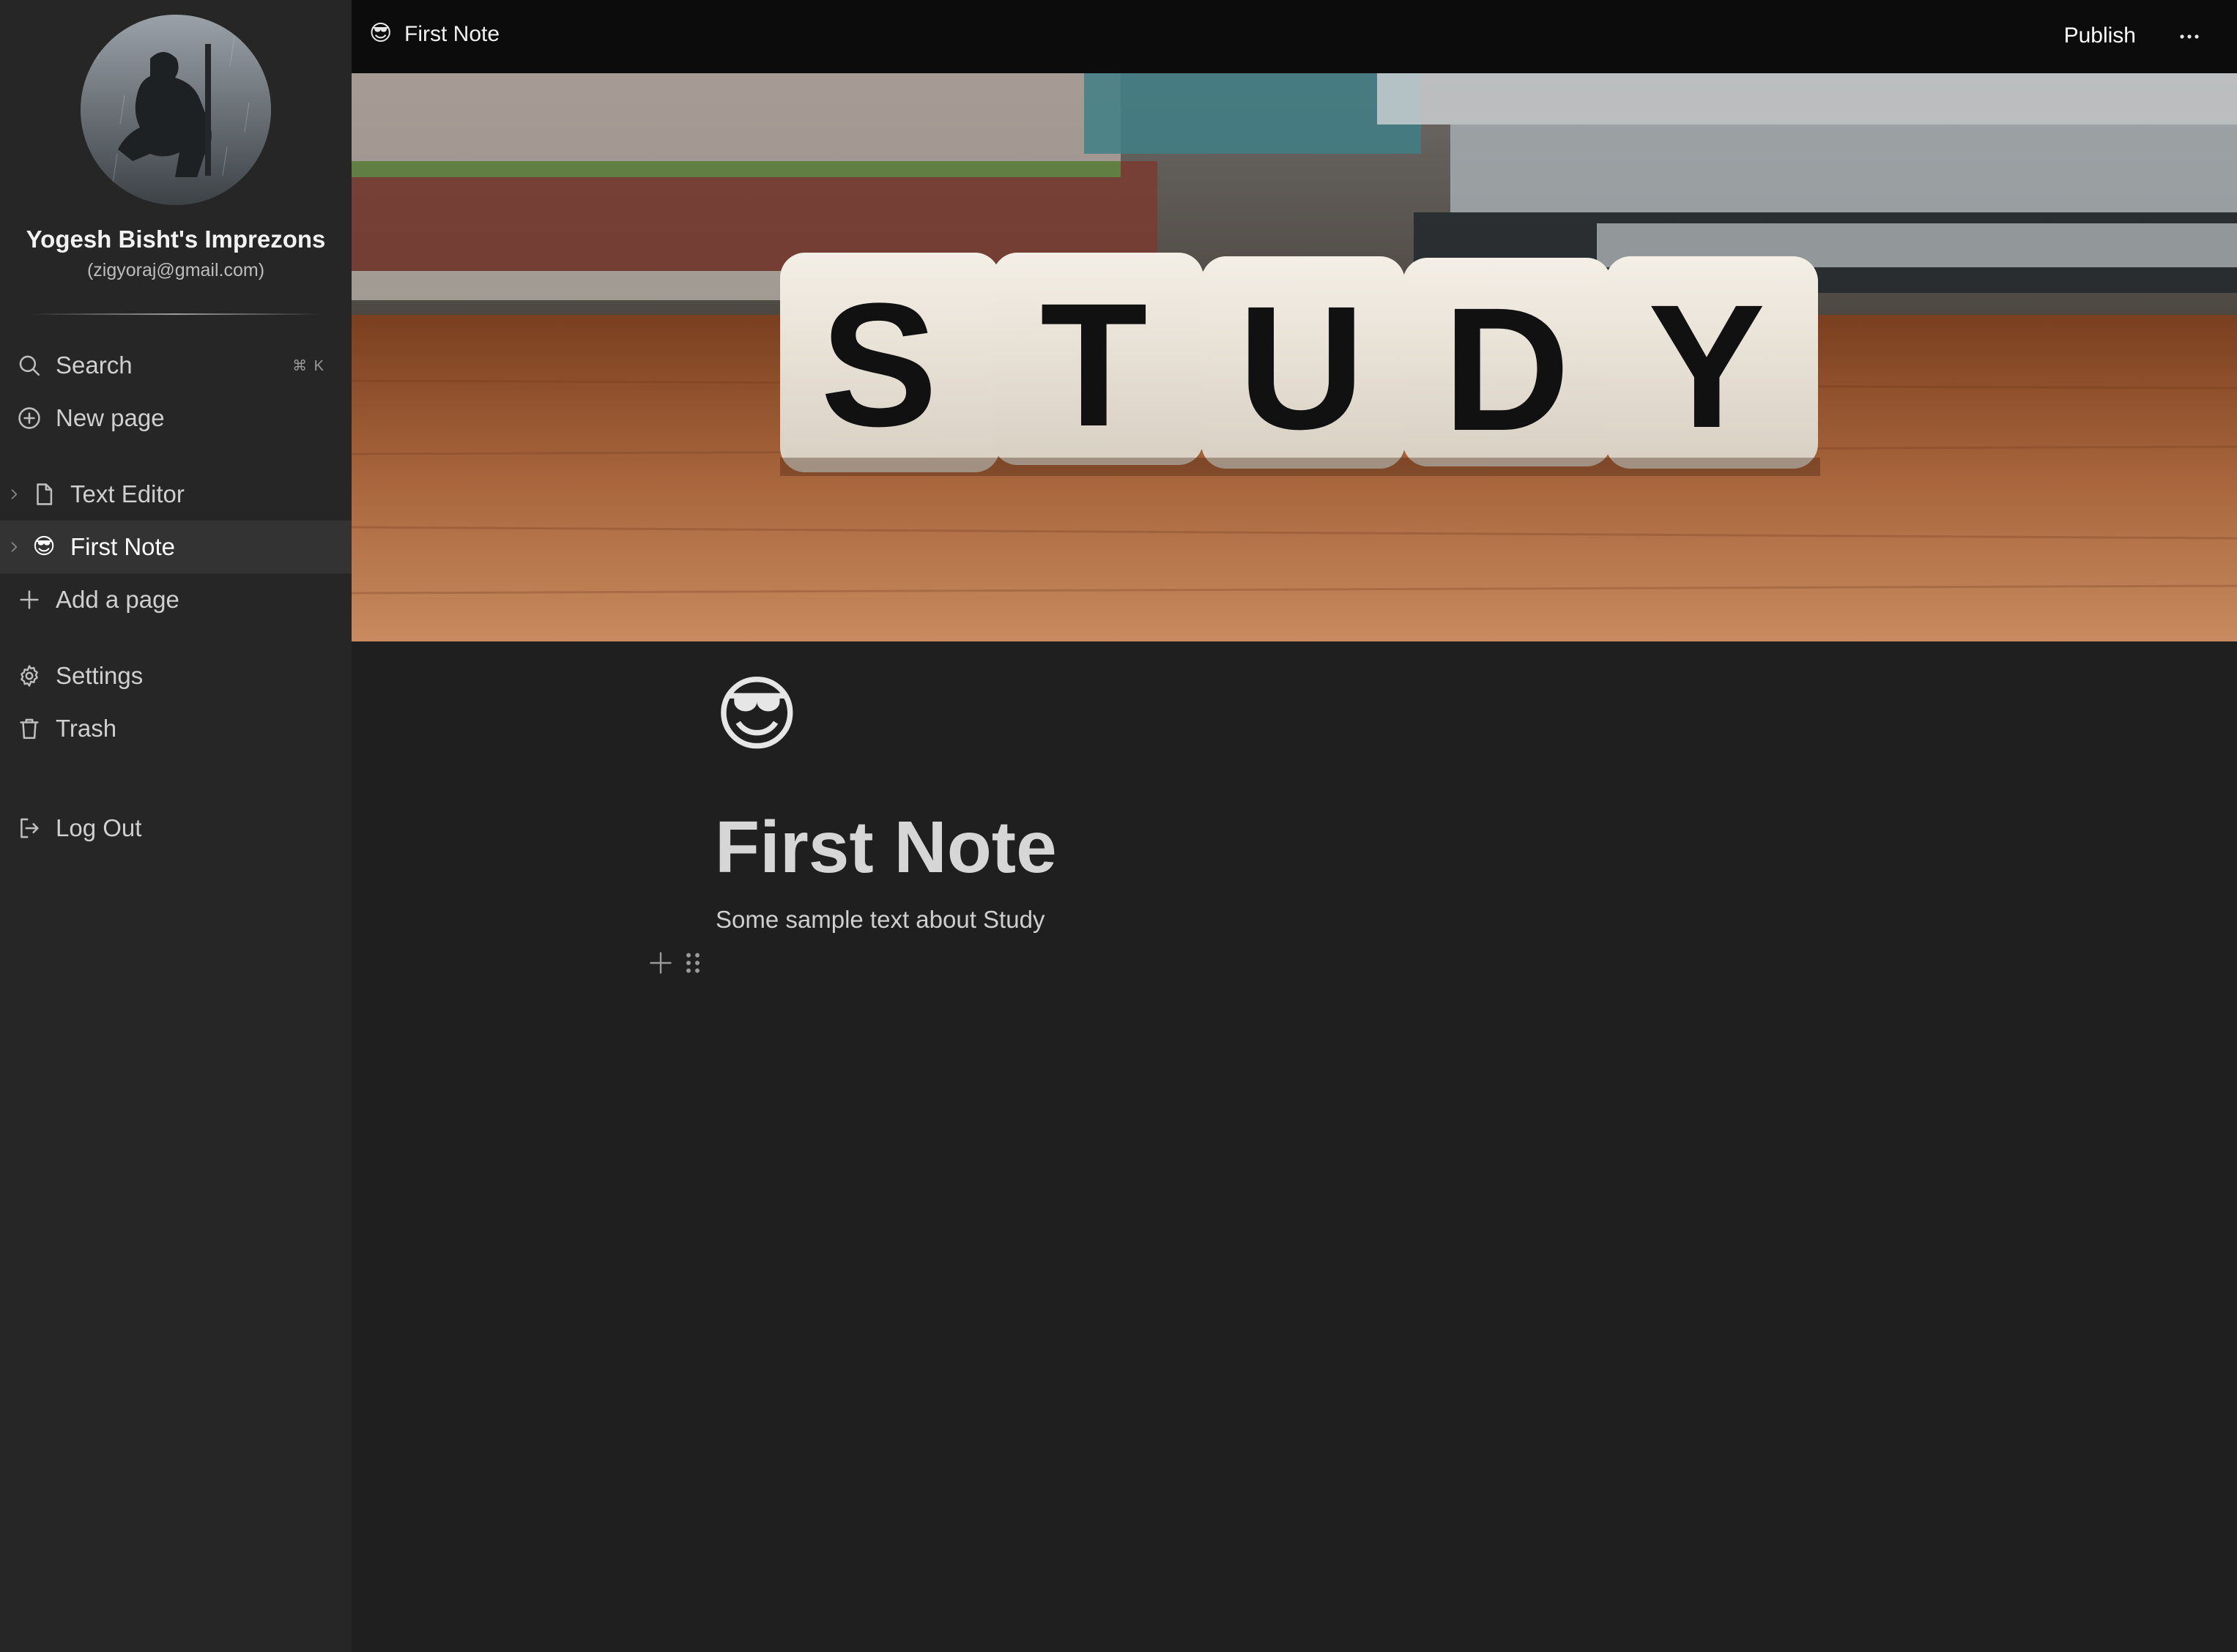 The height and width of the screenshot is (1652, 2237). Describe the element at coordinates (1295, 36) in the screenshot. I see `top-bar: 😎 First Note Publish` at that location.